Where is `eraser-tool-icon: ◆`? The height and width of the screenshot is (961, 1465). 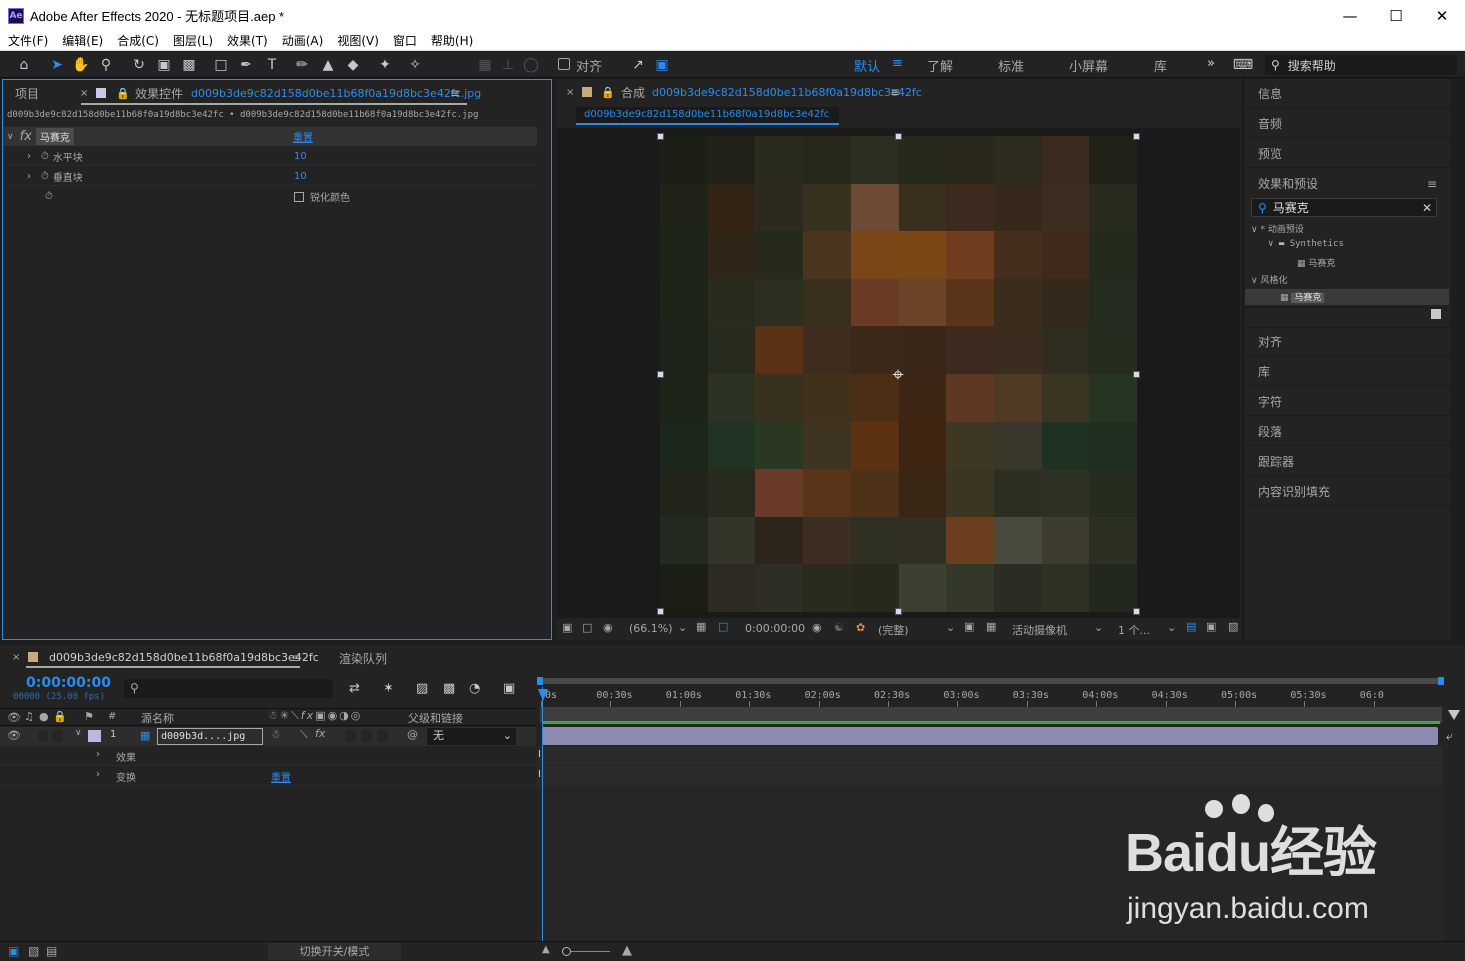 eraser-tool-icon: ◆ is located at coordinates (353, 64).